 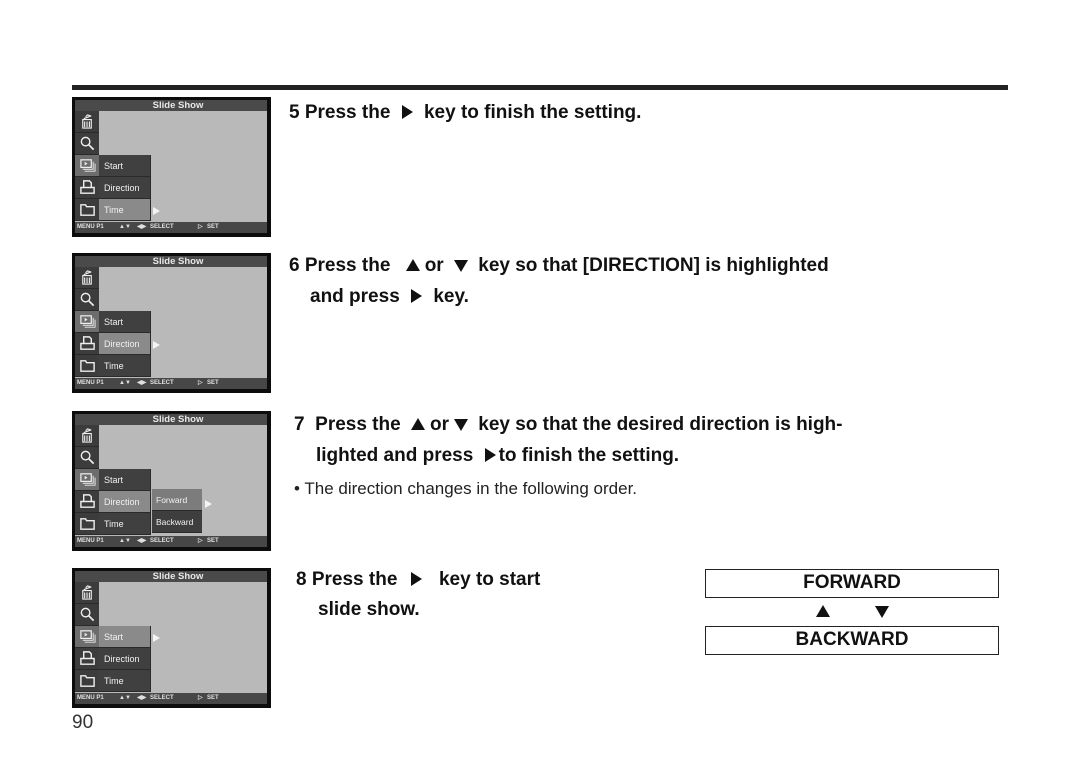 What do you see at coordinates (369, 609) in the screenshot?
I see `step-8-line2: slide show.` at bounding box center [369, 609].